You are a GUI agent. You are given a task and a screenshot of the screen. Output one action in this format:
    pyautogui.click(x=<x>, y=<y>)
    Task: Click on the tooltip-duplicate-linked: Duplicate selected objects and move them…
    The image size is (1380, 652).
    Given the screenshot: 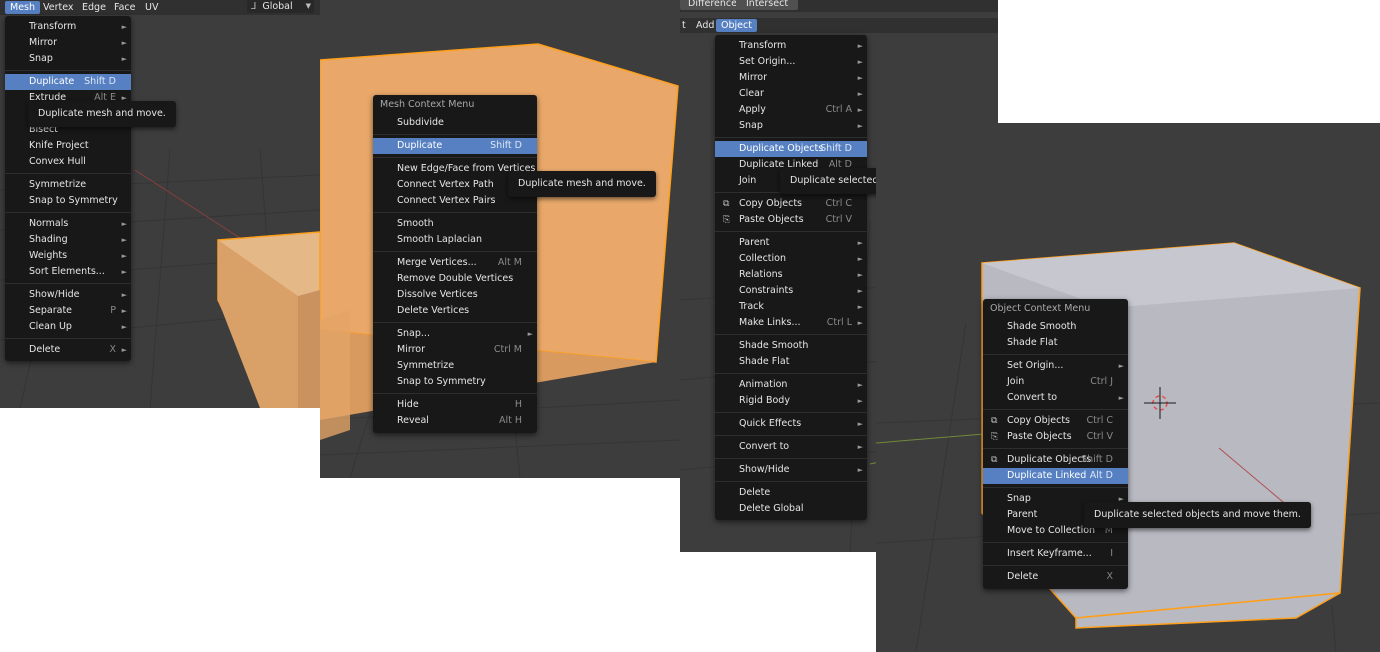 What is the action you would take?
    pyautogui.click(x=1197, y=515)
    